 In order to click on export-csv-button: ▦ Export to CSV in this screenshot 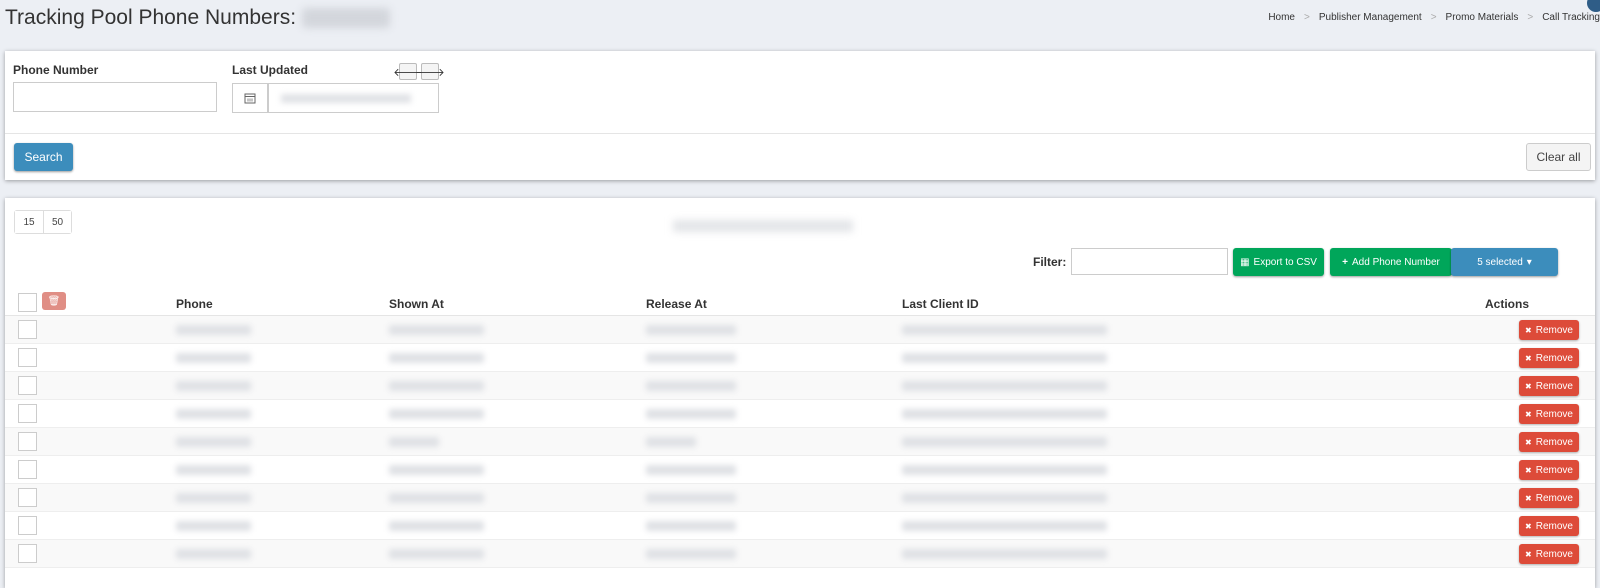, I will do `click(1278, 262)`.